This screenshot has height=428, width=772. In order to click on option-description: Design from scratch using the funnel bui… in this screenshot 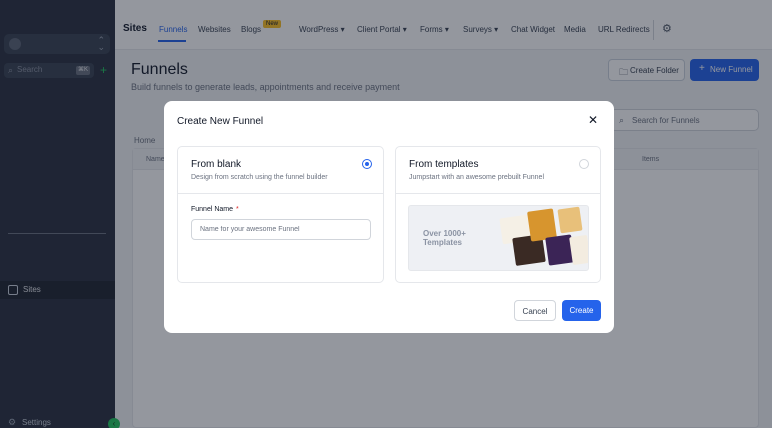, I will do `click(259, 177)`.